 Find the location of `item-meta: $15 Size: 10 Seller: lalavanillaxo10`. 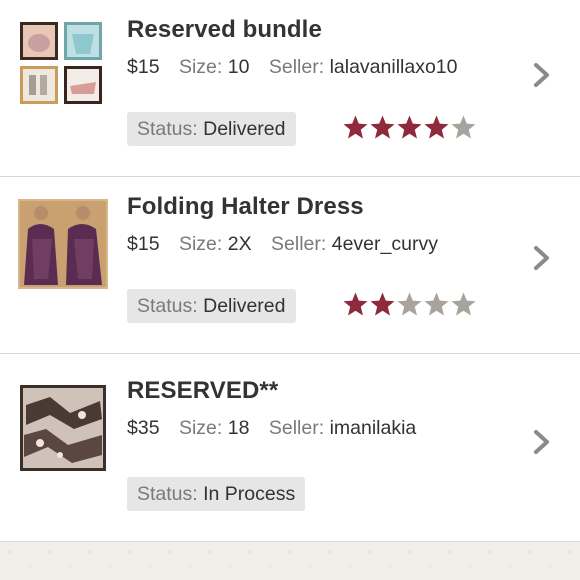

item-meta: $15 Size: 10 Seller: lalavanillaxo10 is located at coordinates (292, 67).